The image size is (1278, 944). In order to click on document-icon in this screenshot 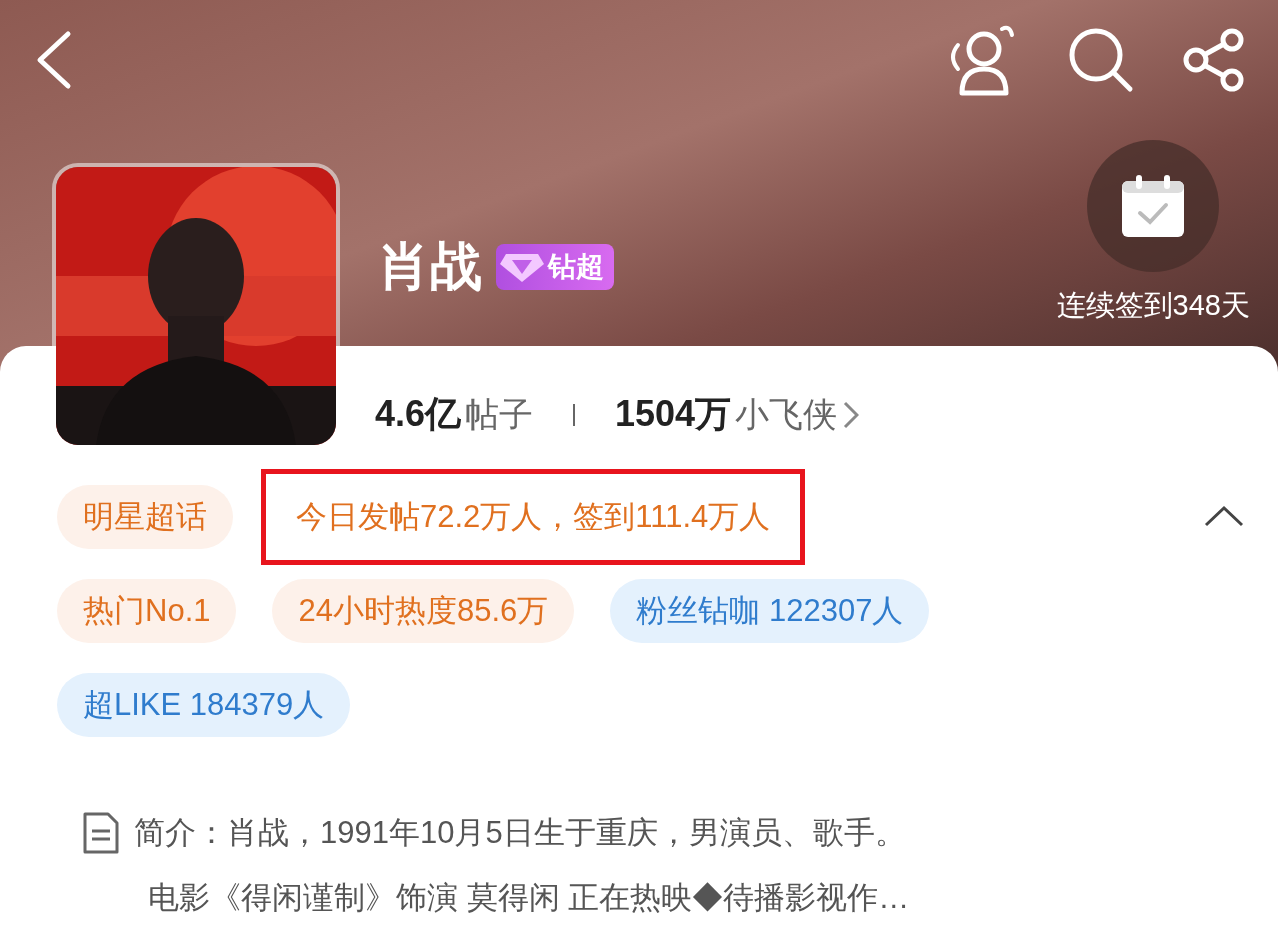, I will do `click(101, 833)`.